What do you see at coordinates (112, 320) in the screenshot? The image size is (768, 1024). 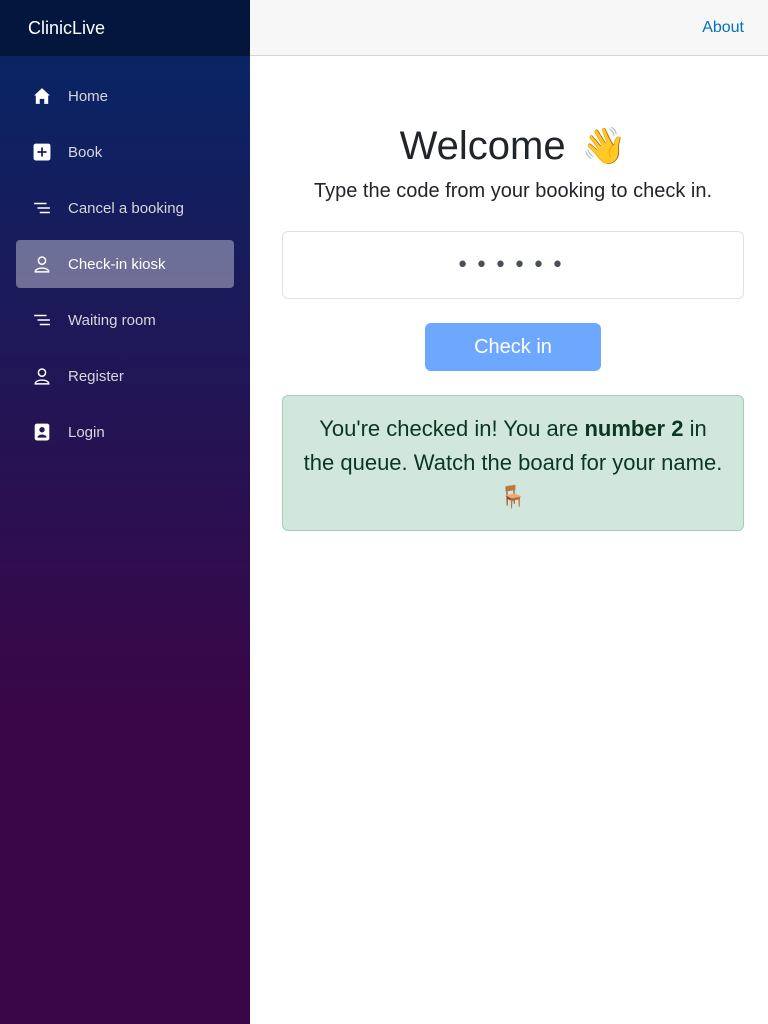 I see `sidebar-item-label: Waiting room` at bounding box center [112, 320].